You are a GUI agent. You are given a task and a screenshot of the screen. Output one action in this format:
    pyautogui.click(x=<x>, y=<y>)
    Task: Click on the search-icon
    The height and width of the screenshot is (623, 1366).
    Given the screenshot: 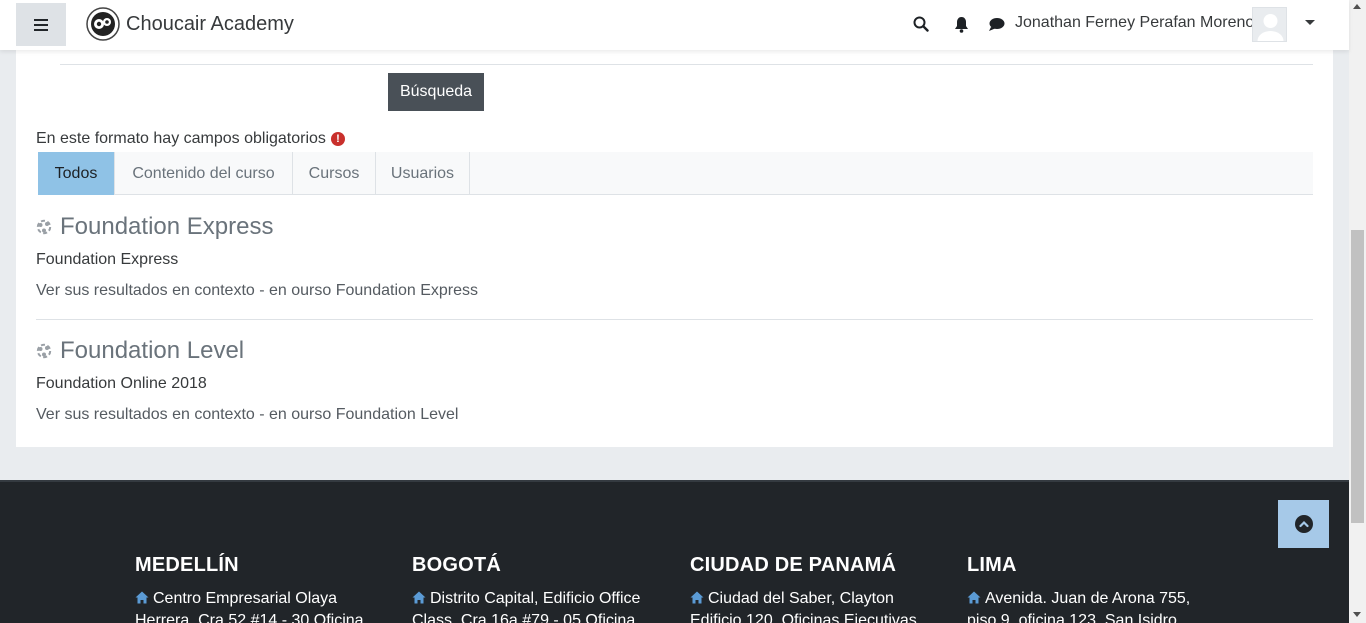 What is the action you would take?
    pyautogui.click(x=921, y=24)
    